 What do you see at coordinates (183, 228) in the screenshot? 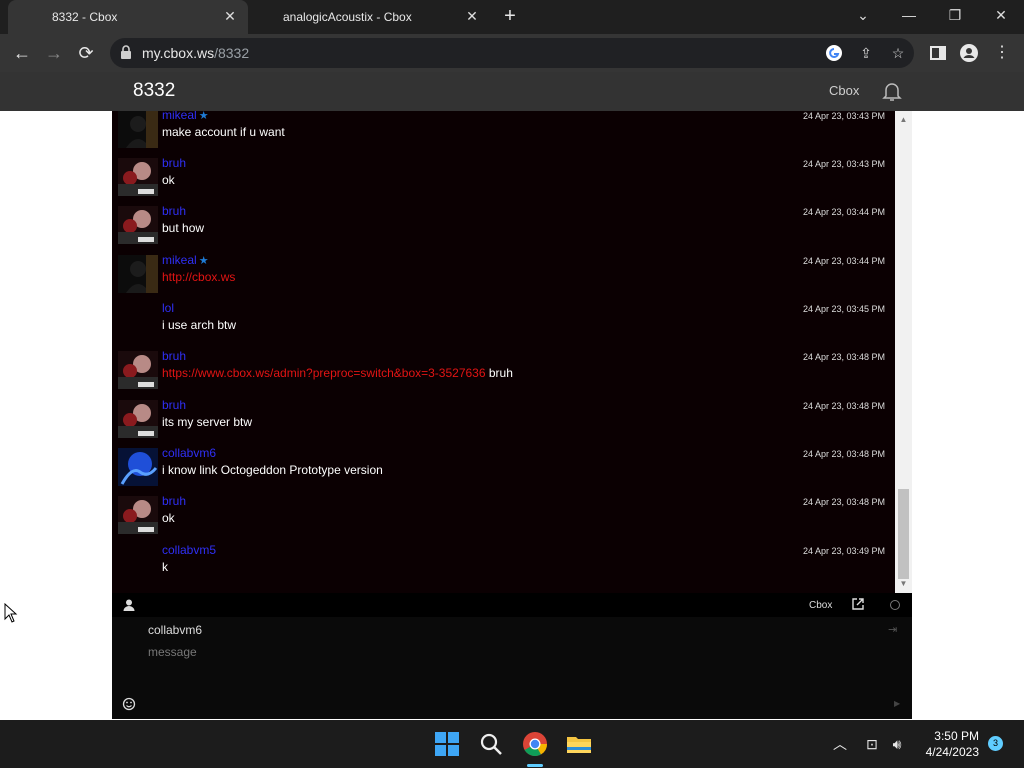
I see `message-text: but how` at bounding box center [183, 228].